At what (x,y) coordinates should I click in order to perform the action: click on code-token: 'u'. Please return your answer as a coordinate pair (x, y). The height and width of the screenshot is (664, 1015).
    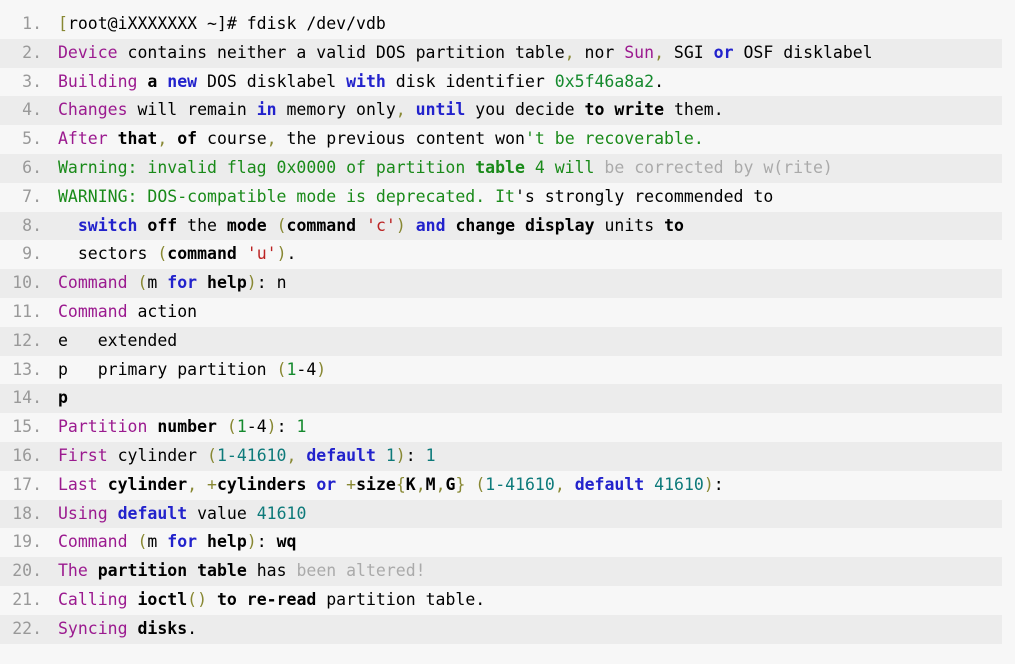
    Looking at the image, I should click on (261, 254).